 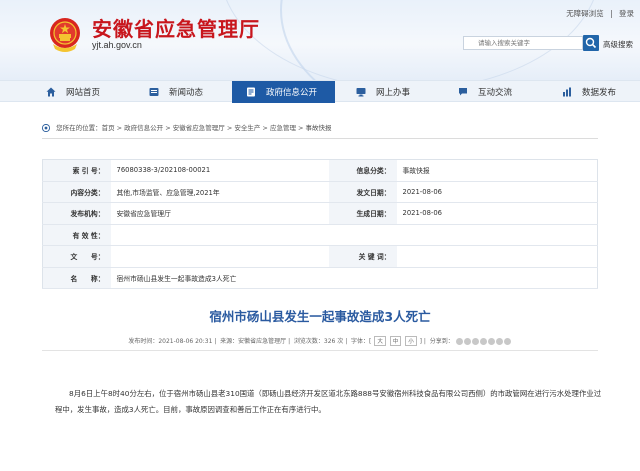 What do you see at coordinates (585, 13) in the screenshot?
I see `accessibility-link: 无障碍浏览` at bounding box center [585, 13].